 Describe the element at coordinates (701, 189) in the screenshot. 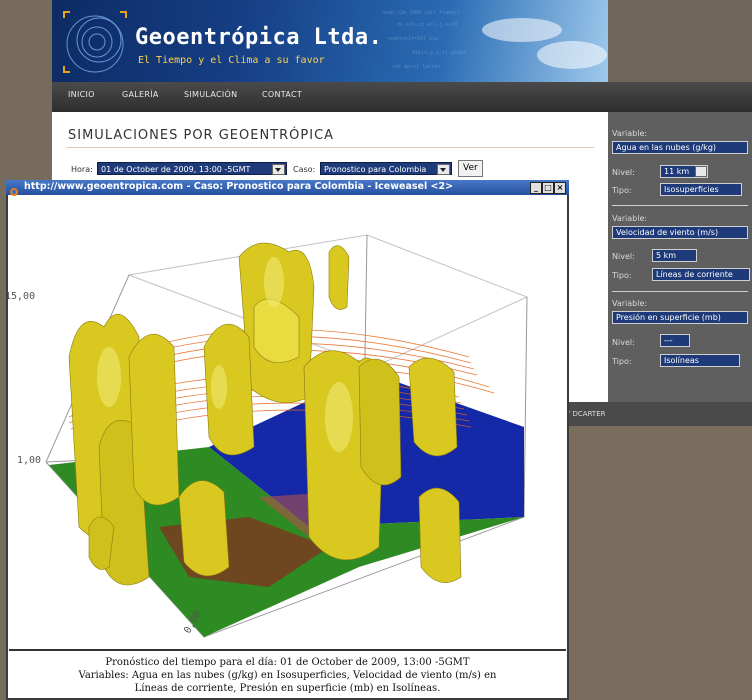

I see `panel1-tipo-select: Isosuperficies` at that location.